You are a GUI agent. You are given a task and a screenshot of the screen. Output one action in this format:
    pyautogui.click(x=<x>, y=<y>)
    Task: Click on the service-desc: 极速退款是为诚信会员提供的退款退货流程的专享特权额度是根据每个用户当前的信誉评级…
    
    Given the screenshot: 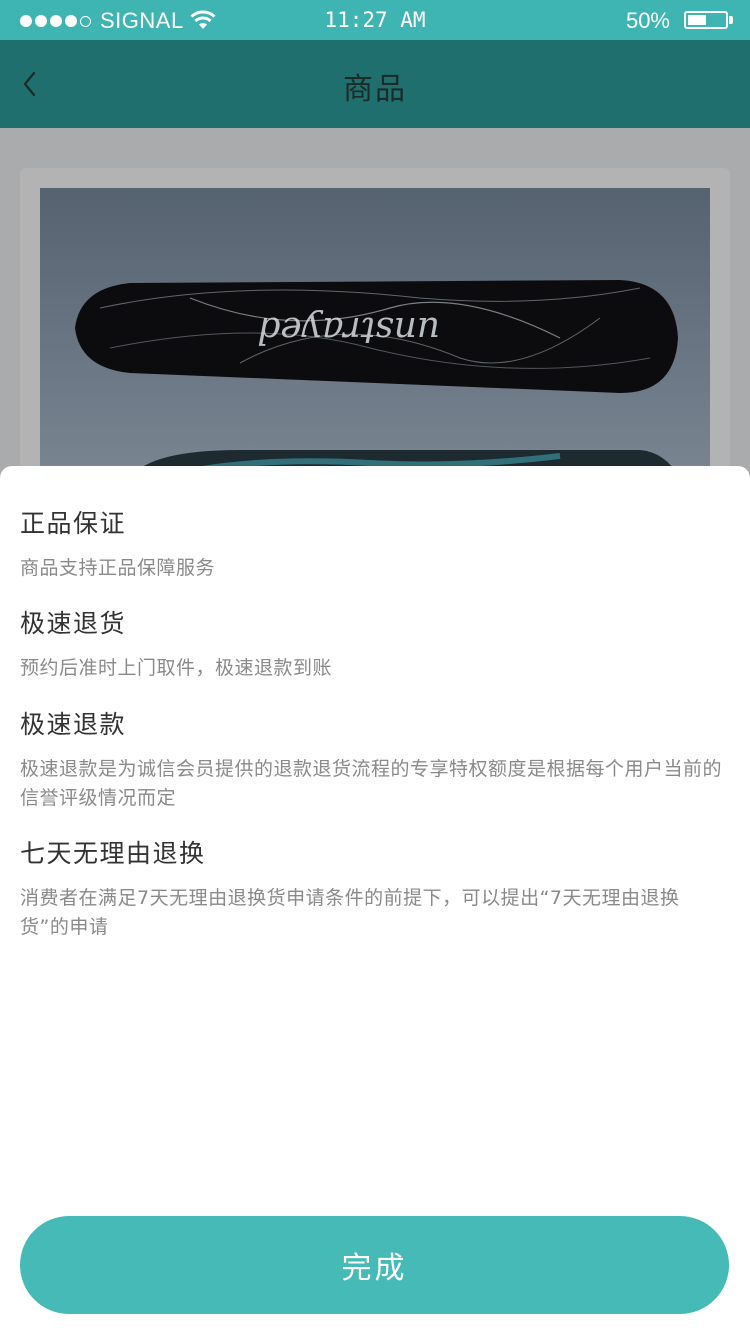 What is the action you would take?
    pyautogui.click(x=371, y=783)
    